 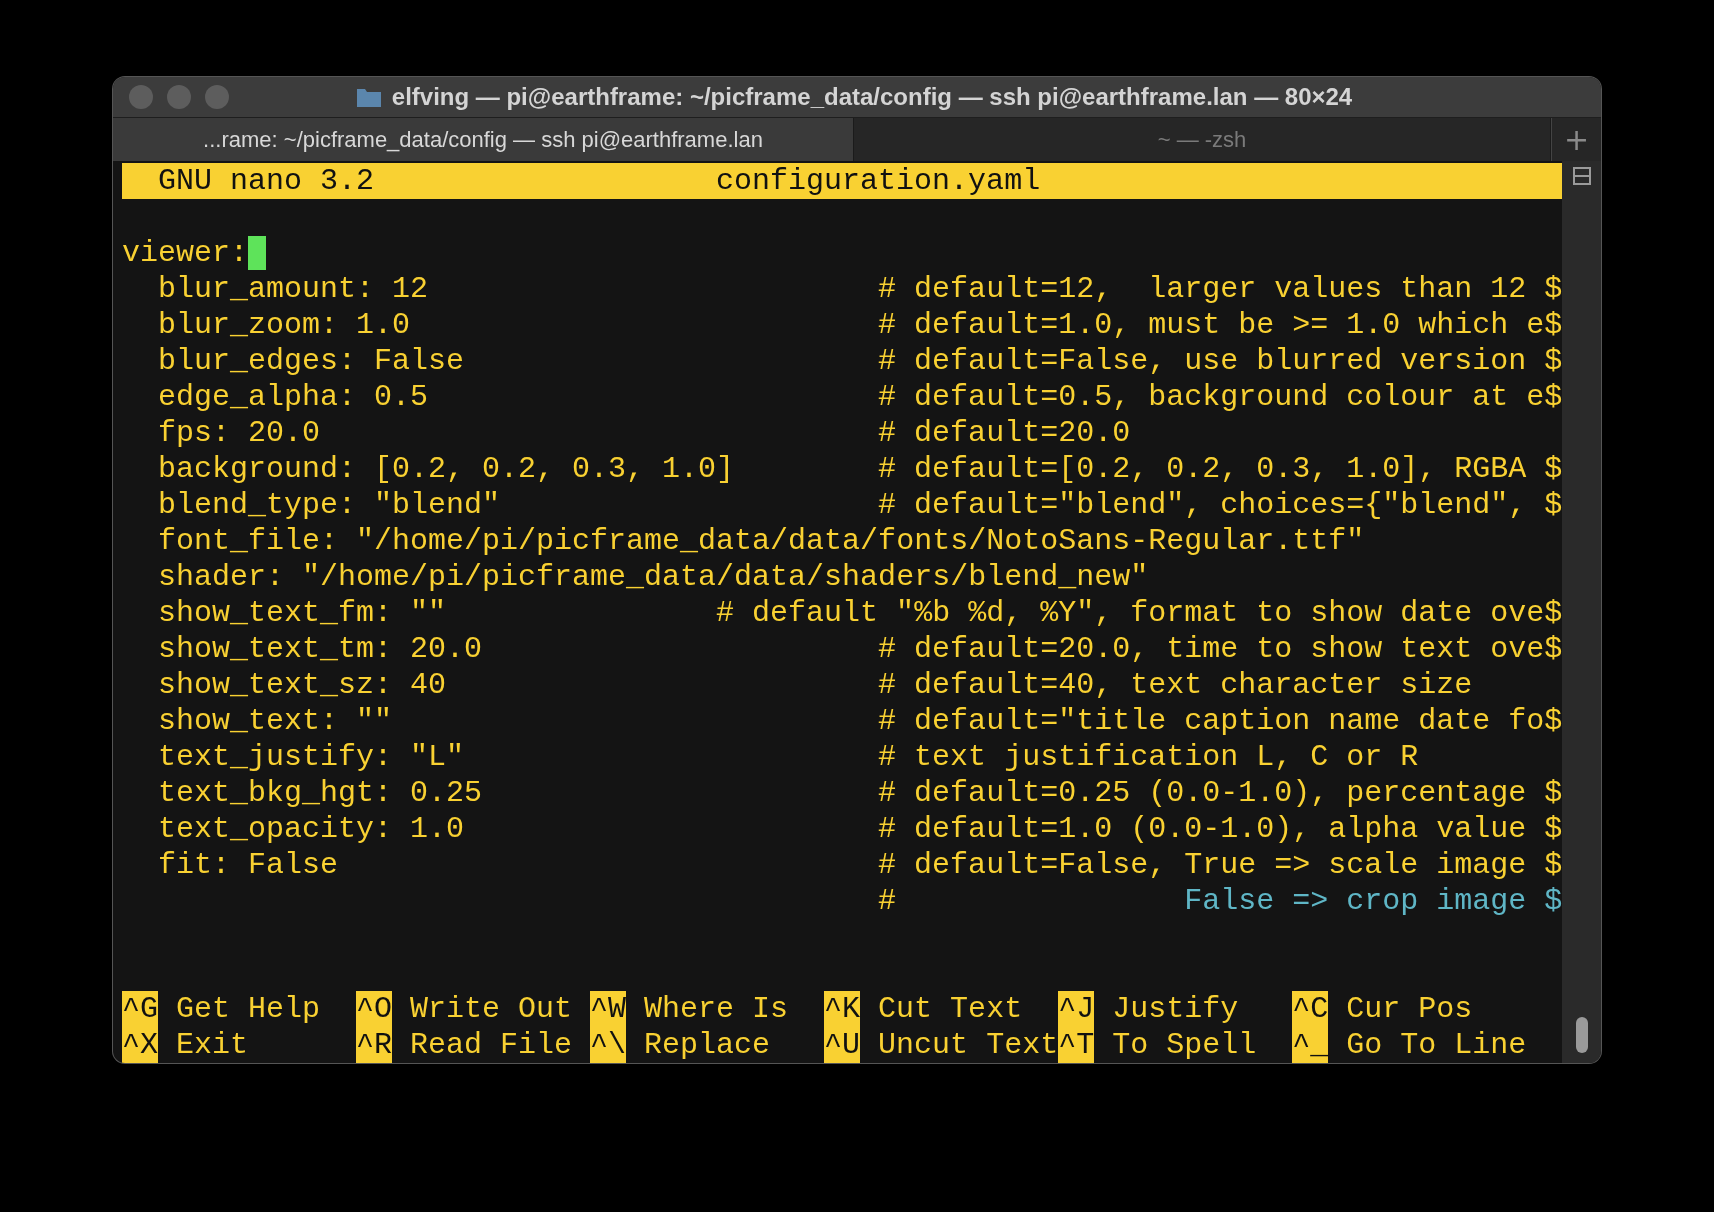 What do you see at coordinates (1076, 1045) in the screenshot?
I see `shortcut-key: ^T` at bounding box center [1076, 1045].